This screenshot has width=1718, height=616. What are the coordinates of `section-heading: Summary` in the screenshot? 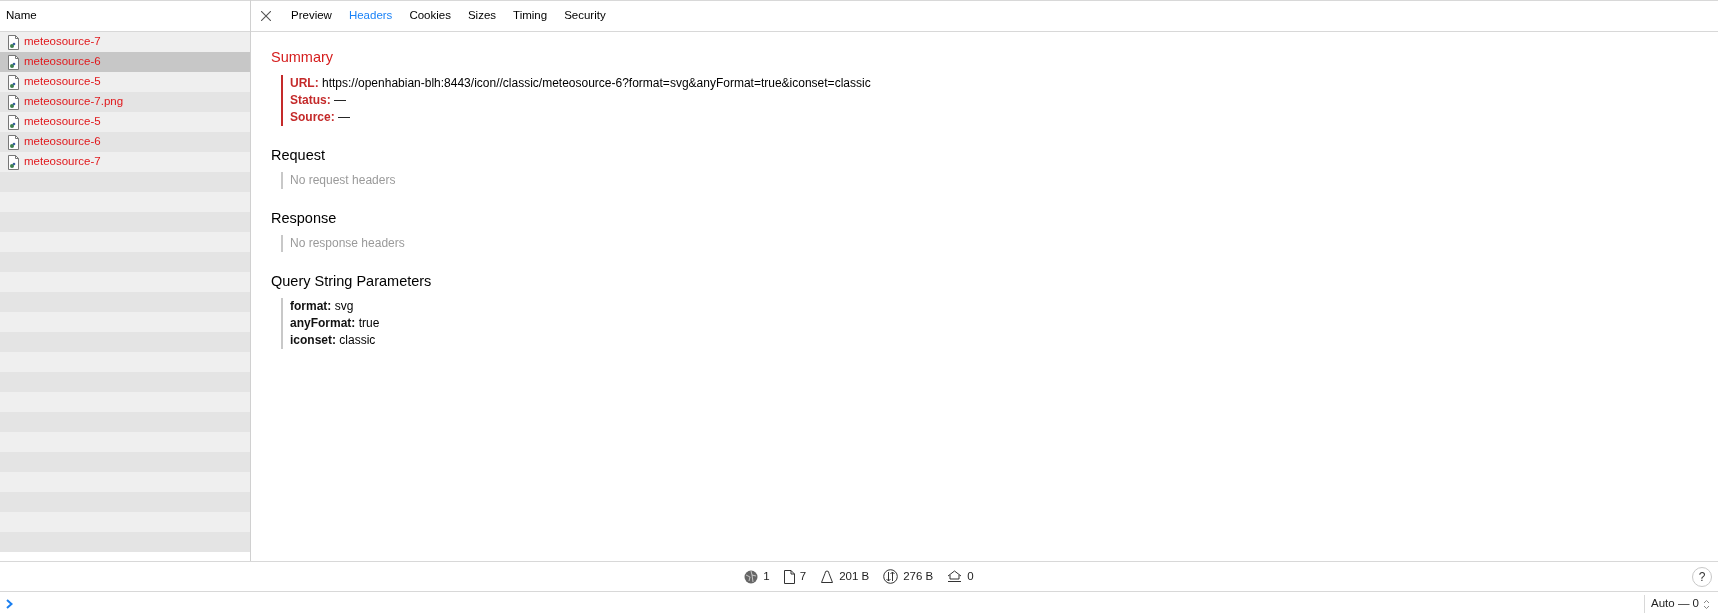 It's located at (303, 57).